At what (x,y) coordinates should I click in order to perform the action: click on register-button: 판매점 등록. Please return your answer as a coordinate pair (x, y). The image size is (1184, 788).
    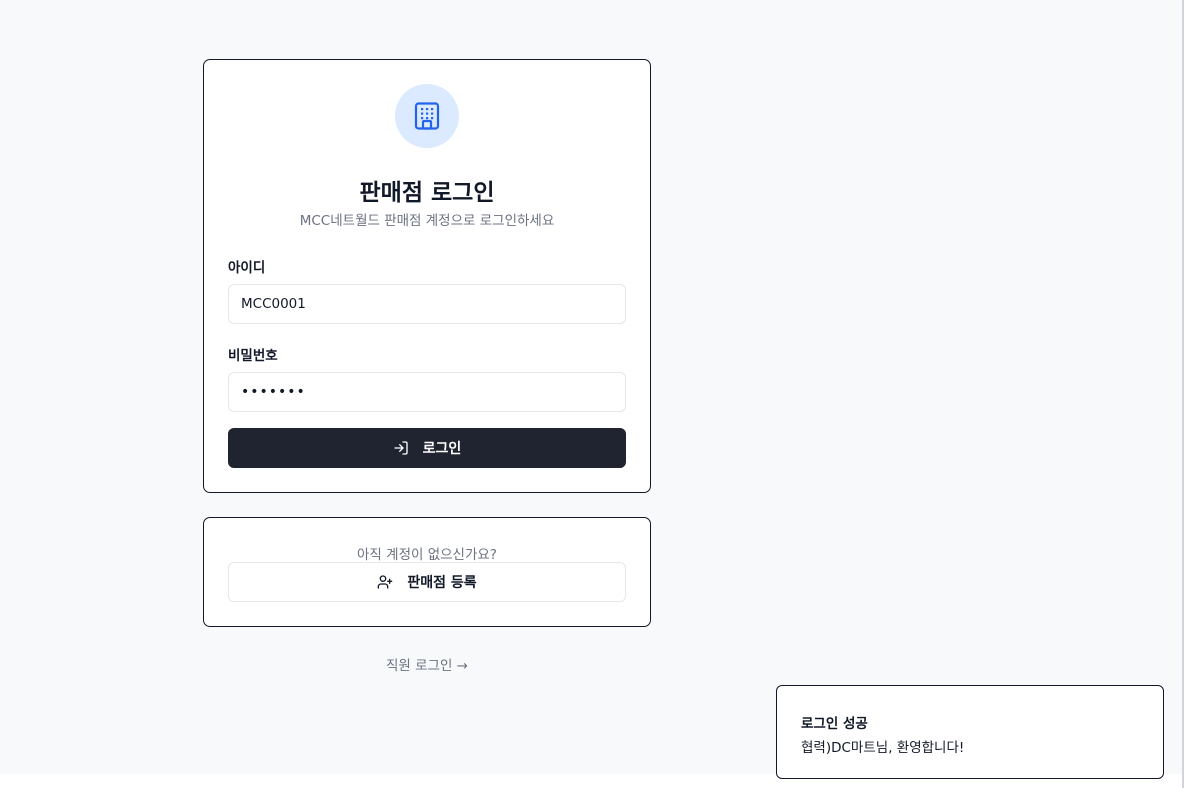
    Looking at the image, I should click on (427, 582).